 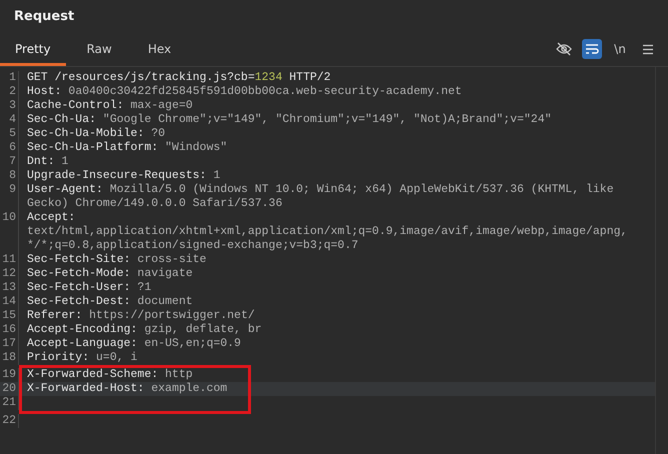 What do you see at coordinates (9, 78) in the screenshot?
I see `line-number: 1` at bounding box center [9, 78].